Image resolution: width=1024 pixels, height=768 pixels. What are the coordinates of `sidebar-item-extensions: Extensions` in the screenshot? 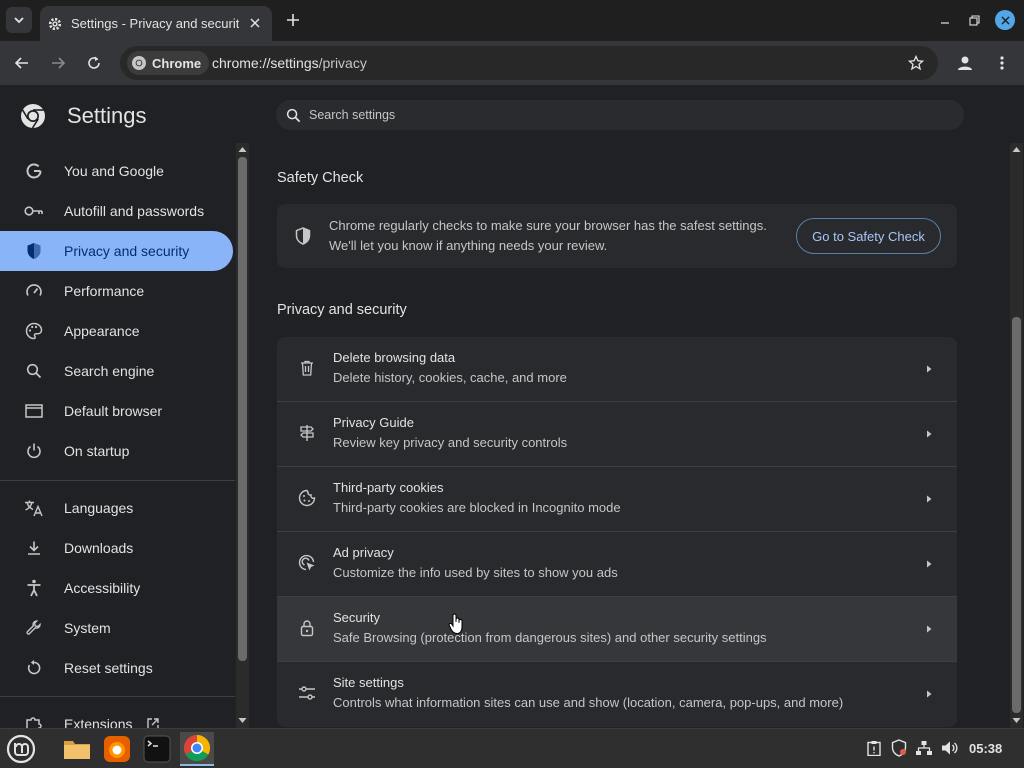 It's located at (116, 716).